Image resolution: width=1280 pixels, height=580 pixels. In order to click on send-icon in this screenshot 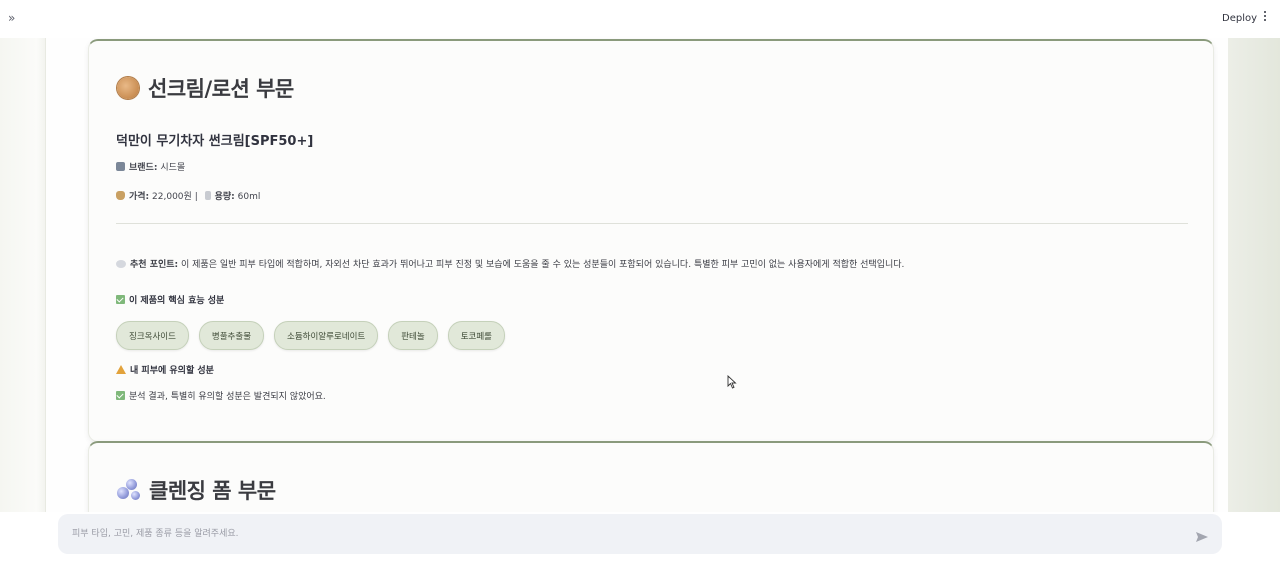, I will do `click(1202, 535)`.